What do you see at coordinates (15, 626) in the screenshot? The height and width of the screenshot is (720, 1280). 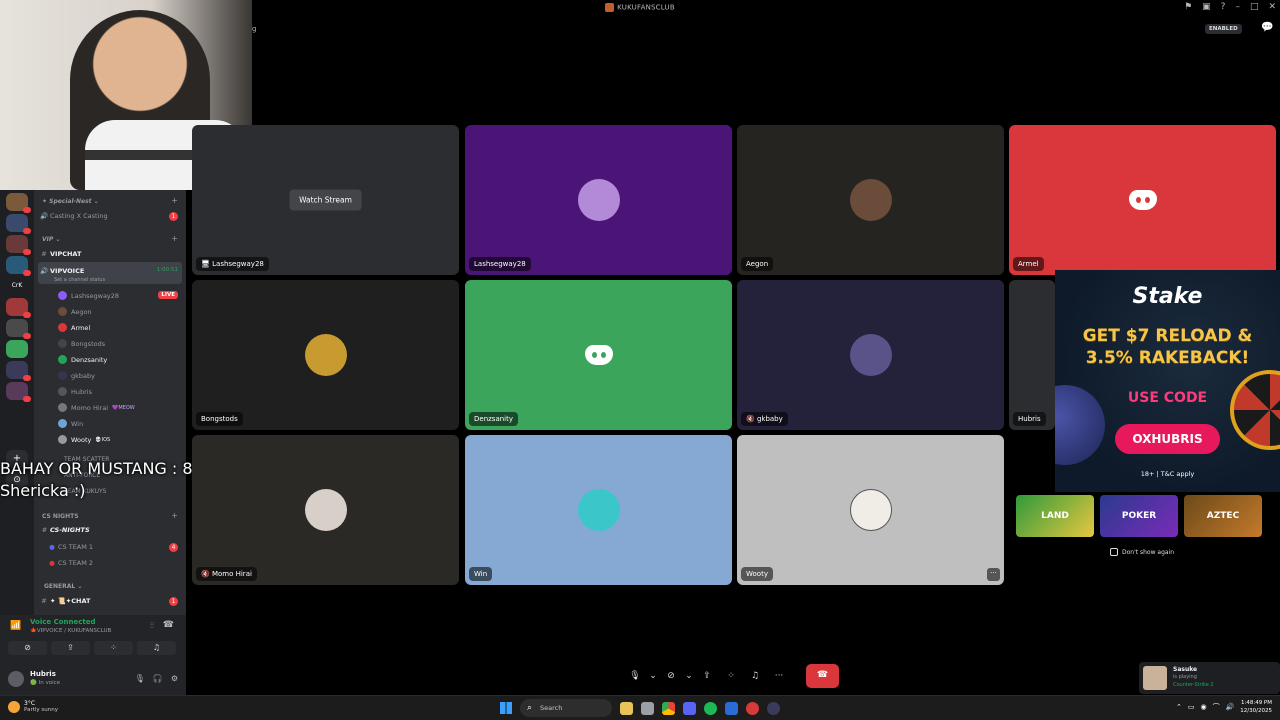 I see `signal-icon: 📶` at bounding box center [15, 626].